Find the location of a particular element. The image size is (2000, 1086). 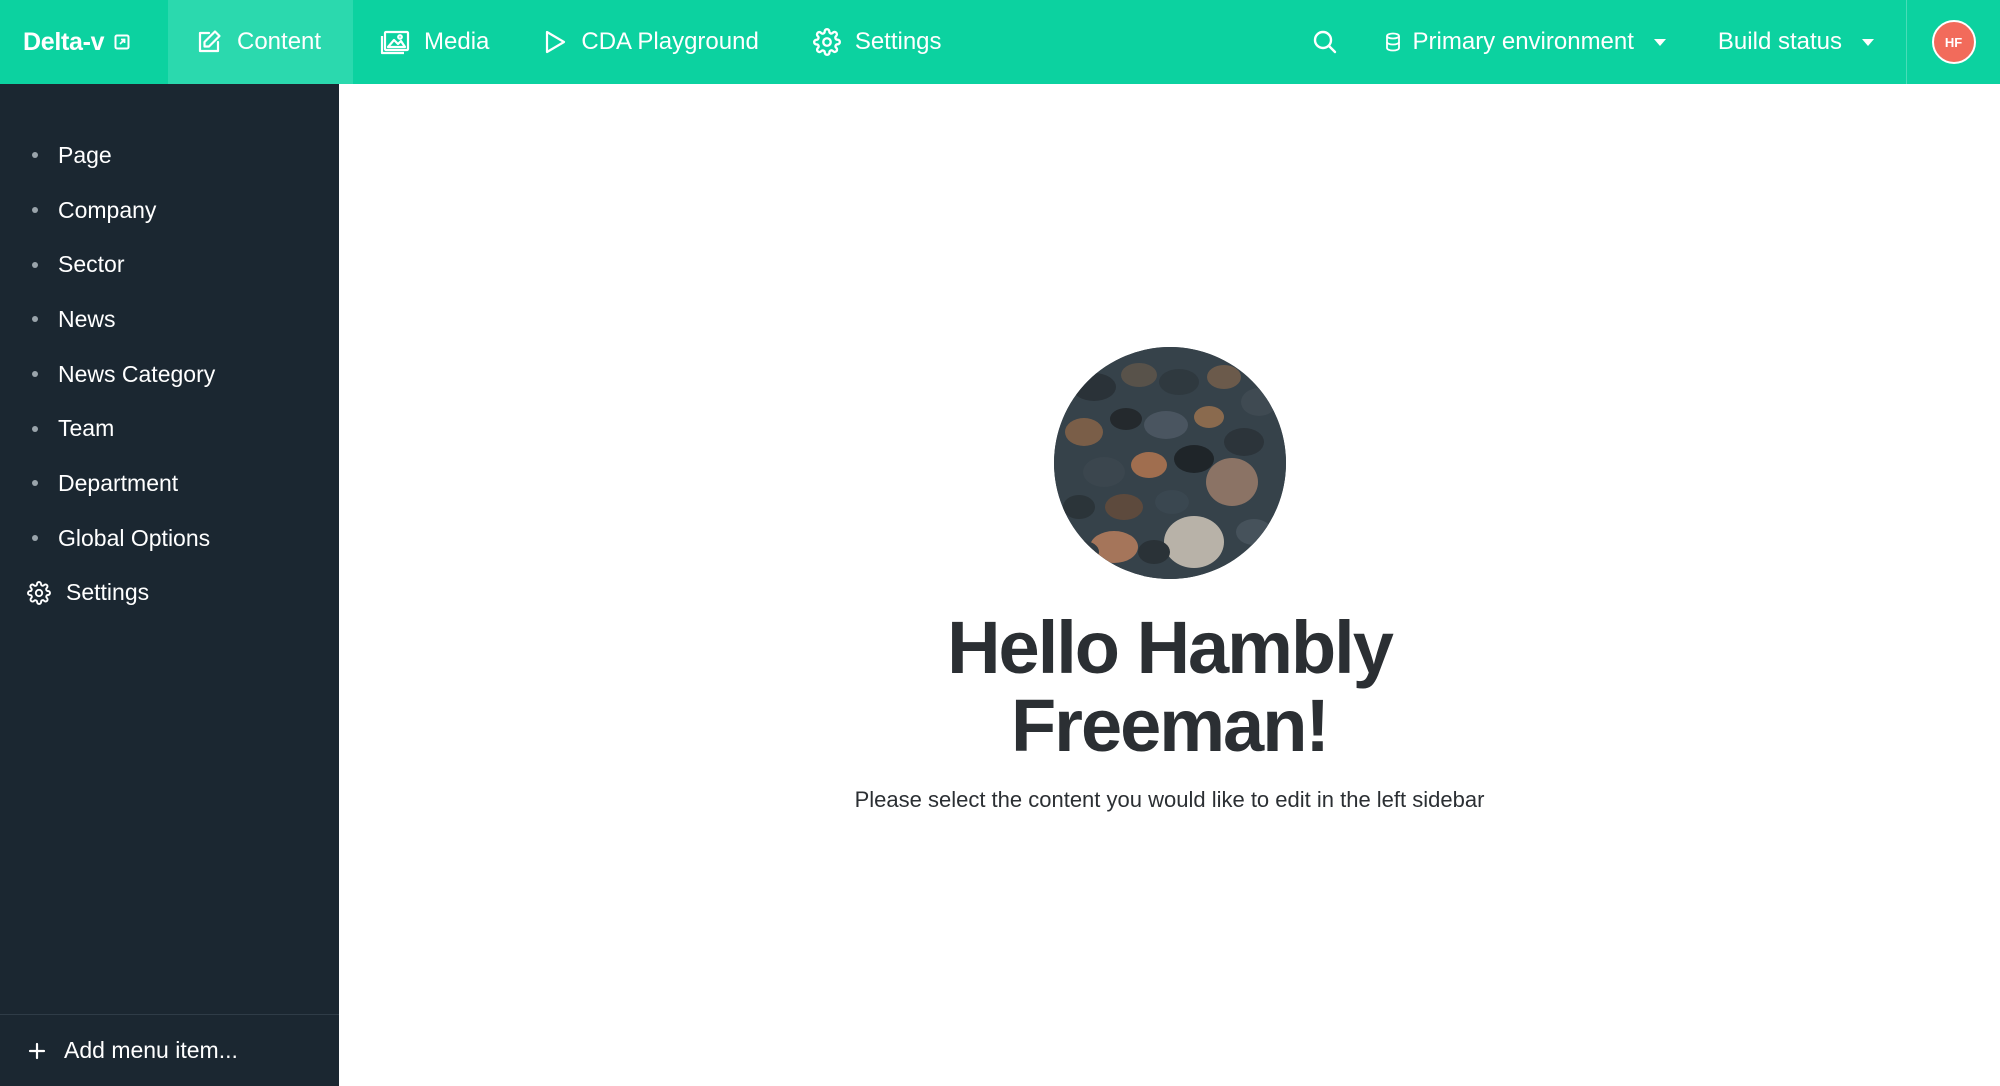

image-icon is located at coordinates (395, 42).